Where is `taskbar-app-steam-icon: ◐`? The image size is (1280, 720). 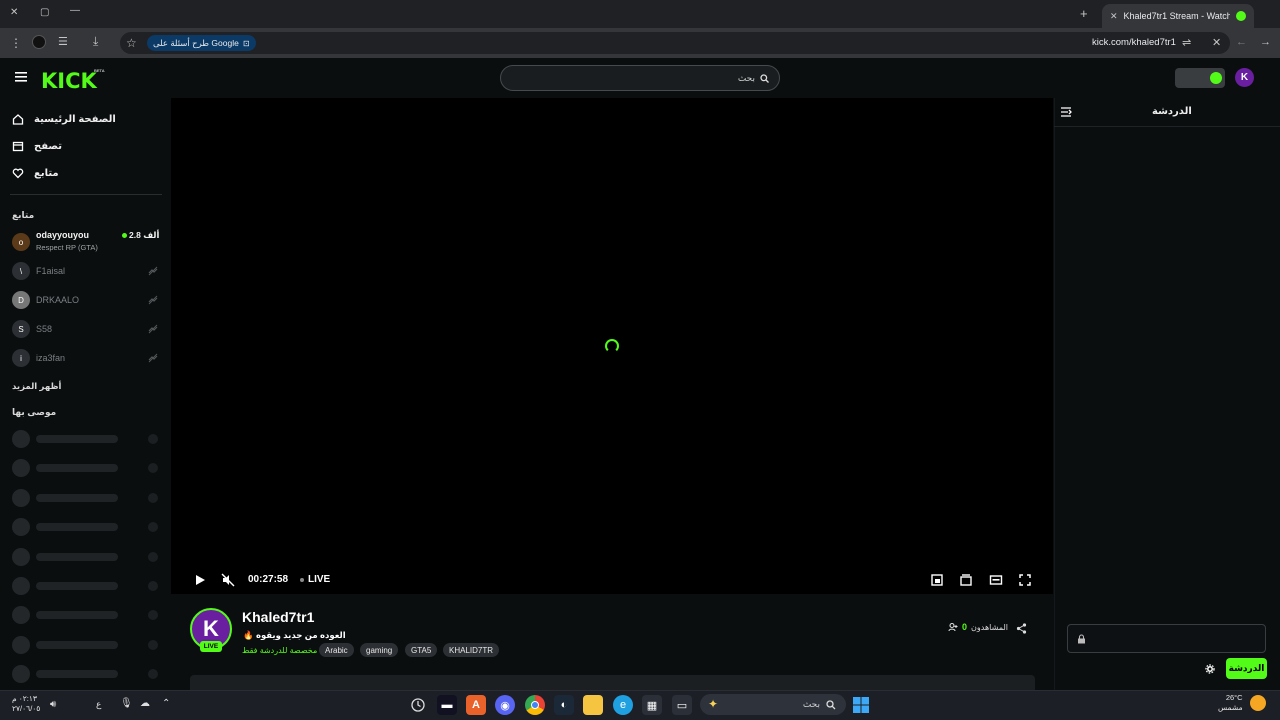
taskbar-app-steam-icon: ◐ is located at coordinates (564, 705).